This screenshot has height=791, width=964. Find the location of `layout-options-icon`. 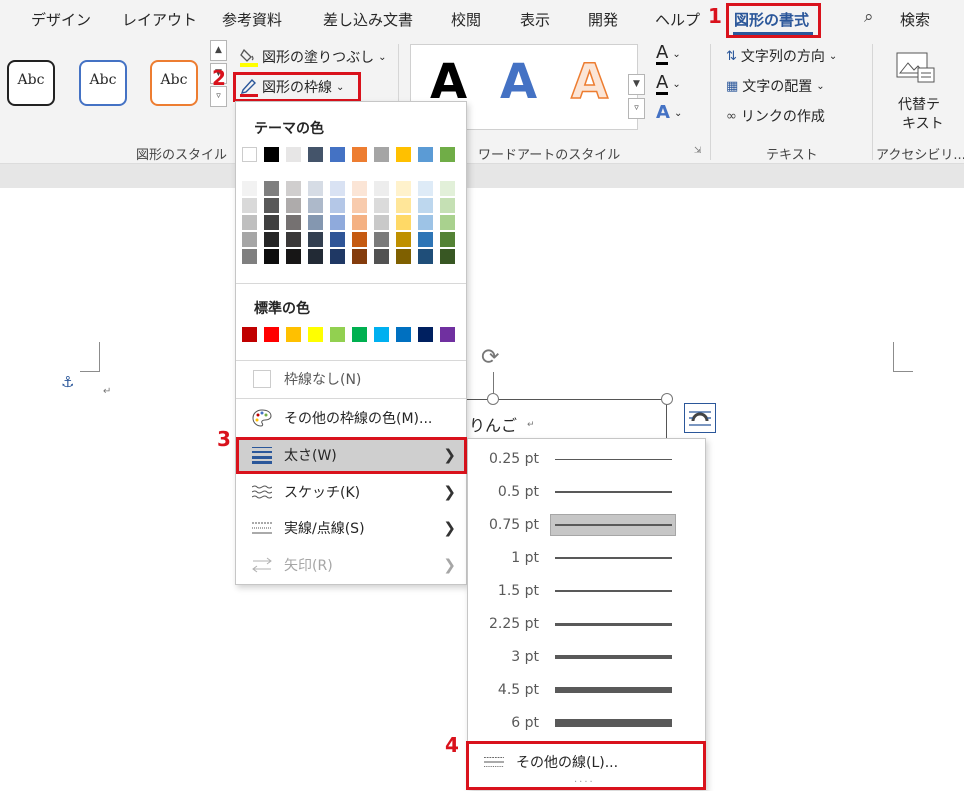

layout-options-icon is located at coordinates (700, 418).